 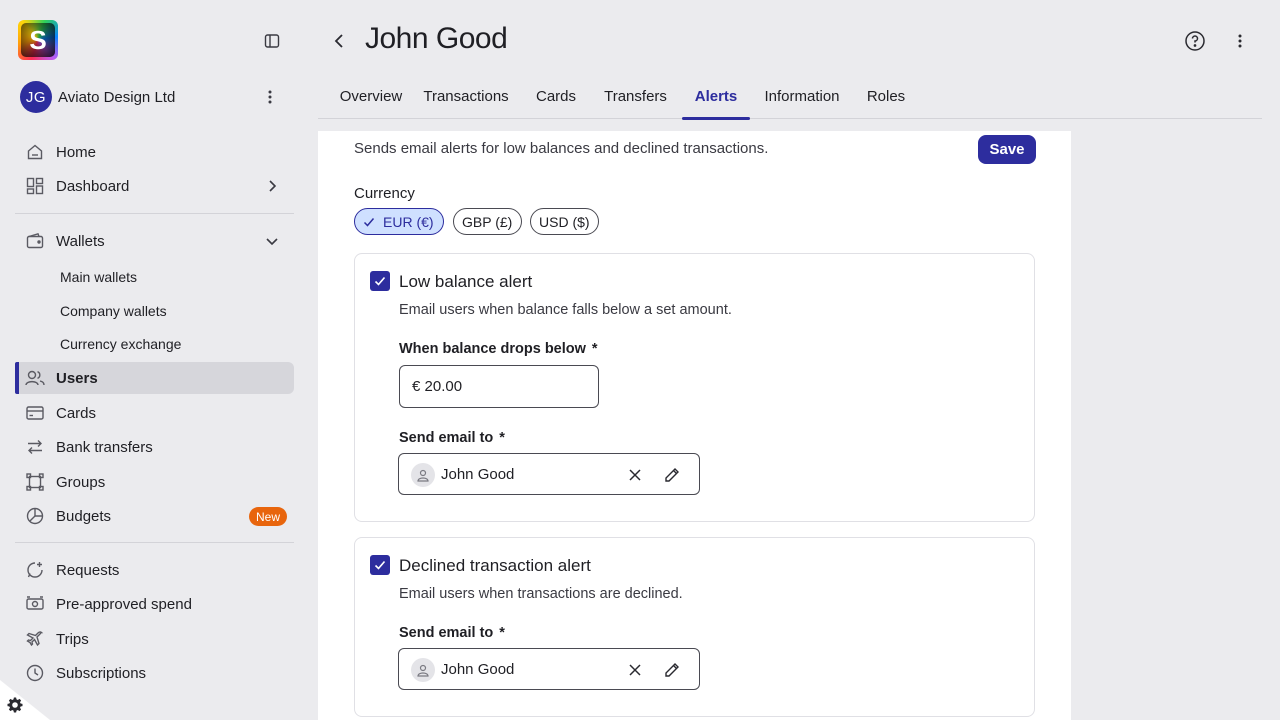 I want to click on sidebar-item-home: Home, so click(x=154, y=152).